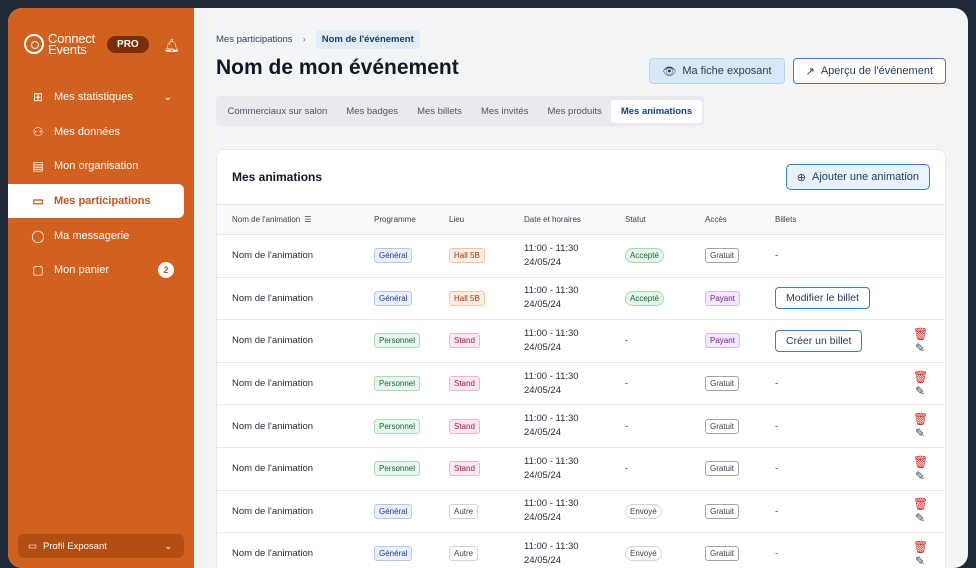  I want to click on sidebar-item-mes-participations: ▭Mes participations, so click(96, 201).